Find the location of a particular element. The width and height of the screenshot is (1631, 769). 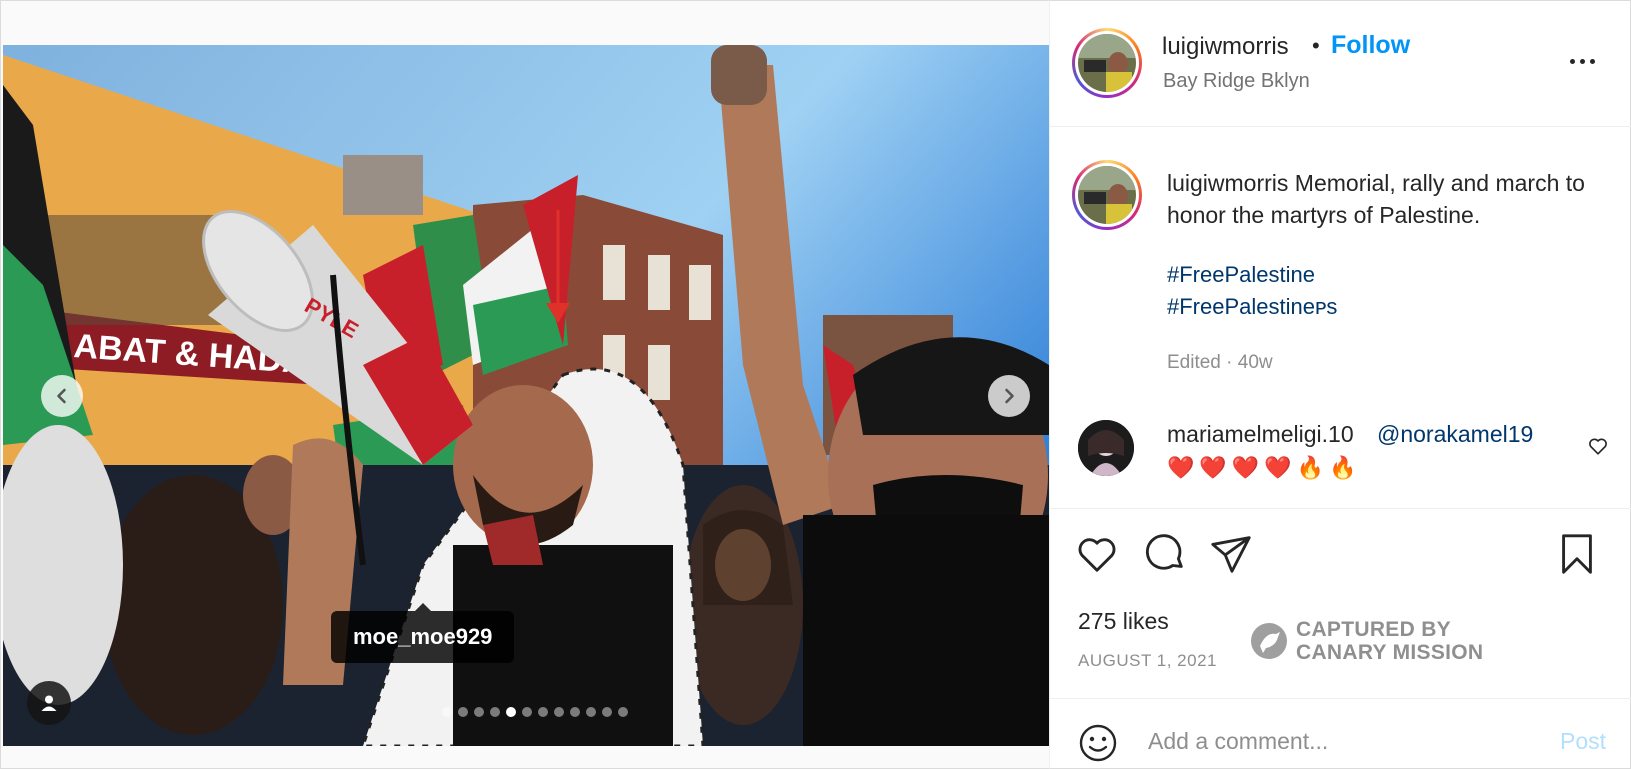

caption-username: luigiwmorris is located at coordinates (1227, 183).